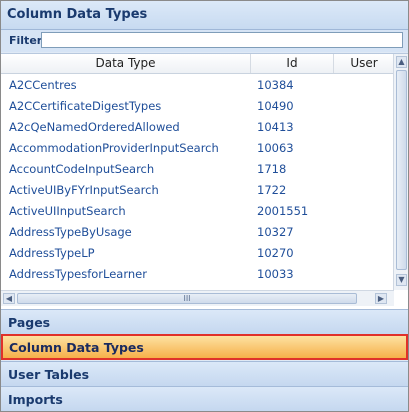  What do you see at coordinates (35, 399) in the screenshot?
I see `nav-imports-label: Imports` at bounding box center [35, 399].